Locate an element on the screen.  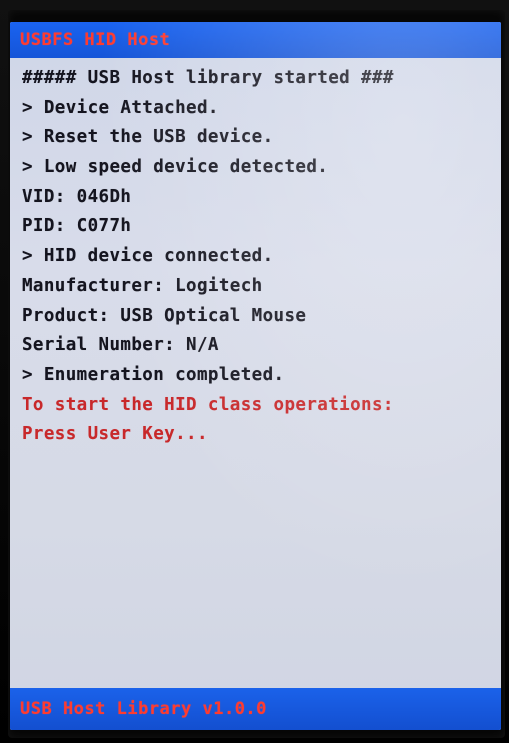
footer-bar-label: USB Host Library v1.0.0 is located at coordinates (143, 709).